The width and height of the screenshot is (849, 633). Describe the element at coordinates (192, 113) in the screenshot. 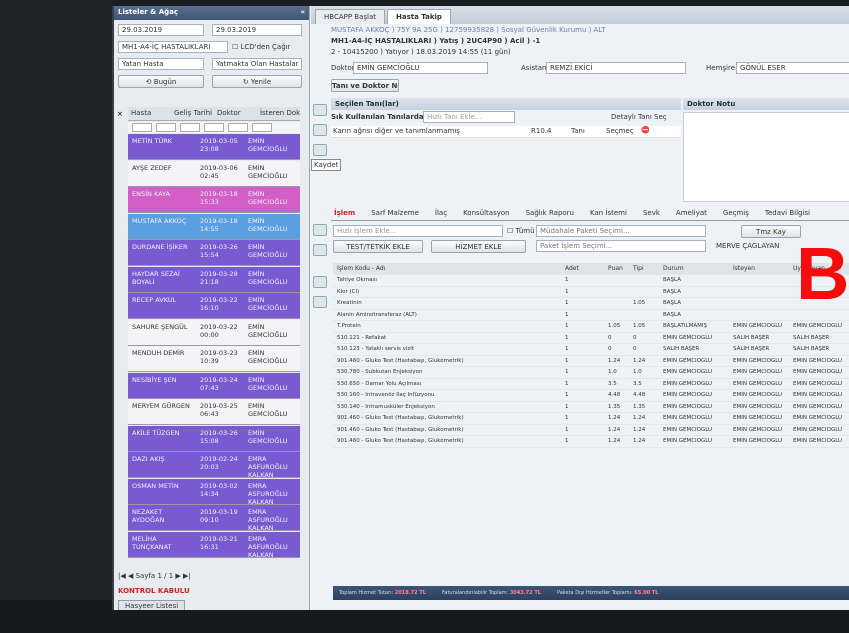

I see `col-header-date: Geliş Tarihi` at that location.